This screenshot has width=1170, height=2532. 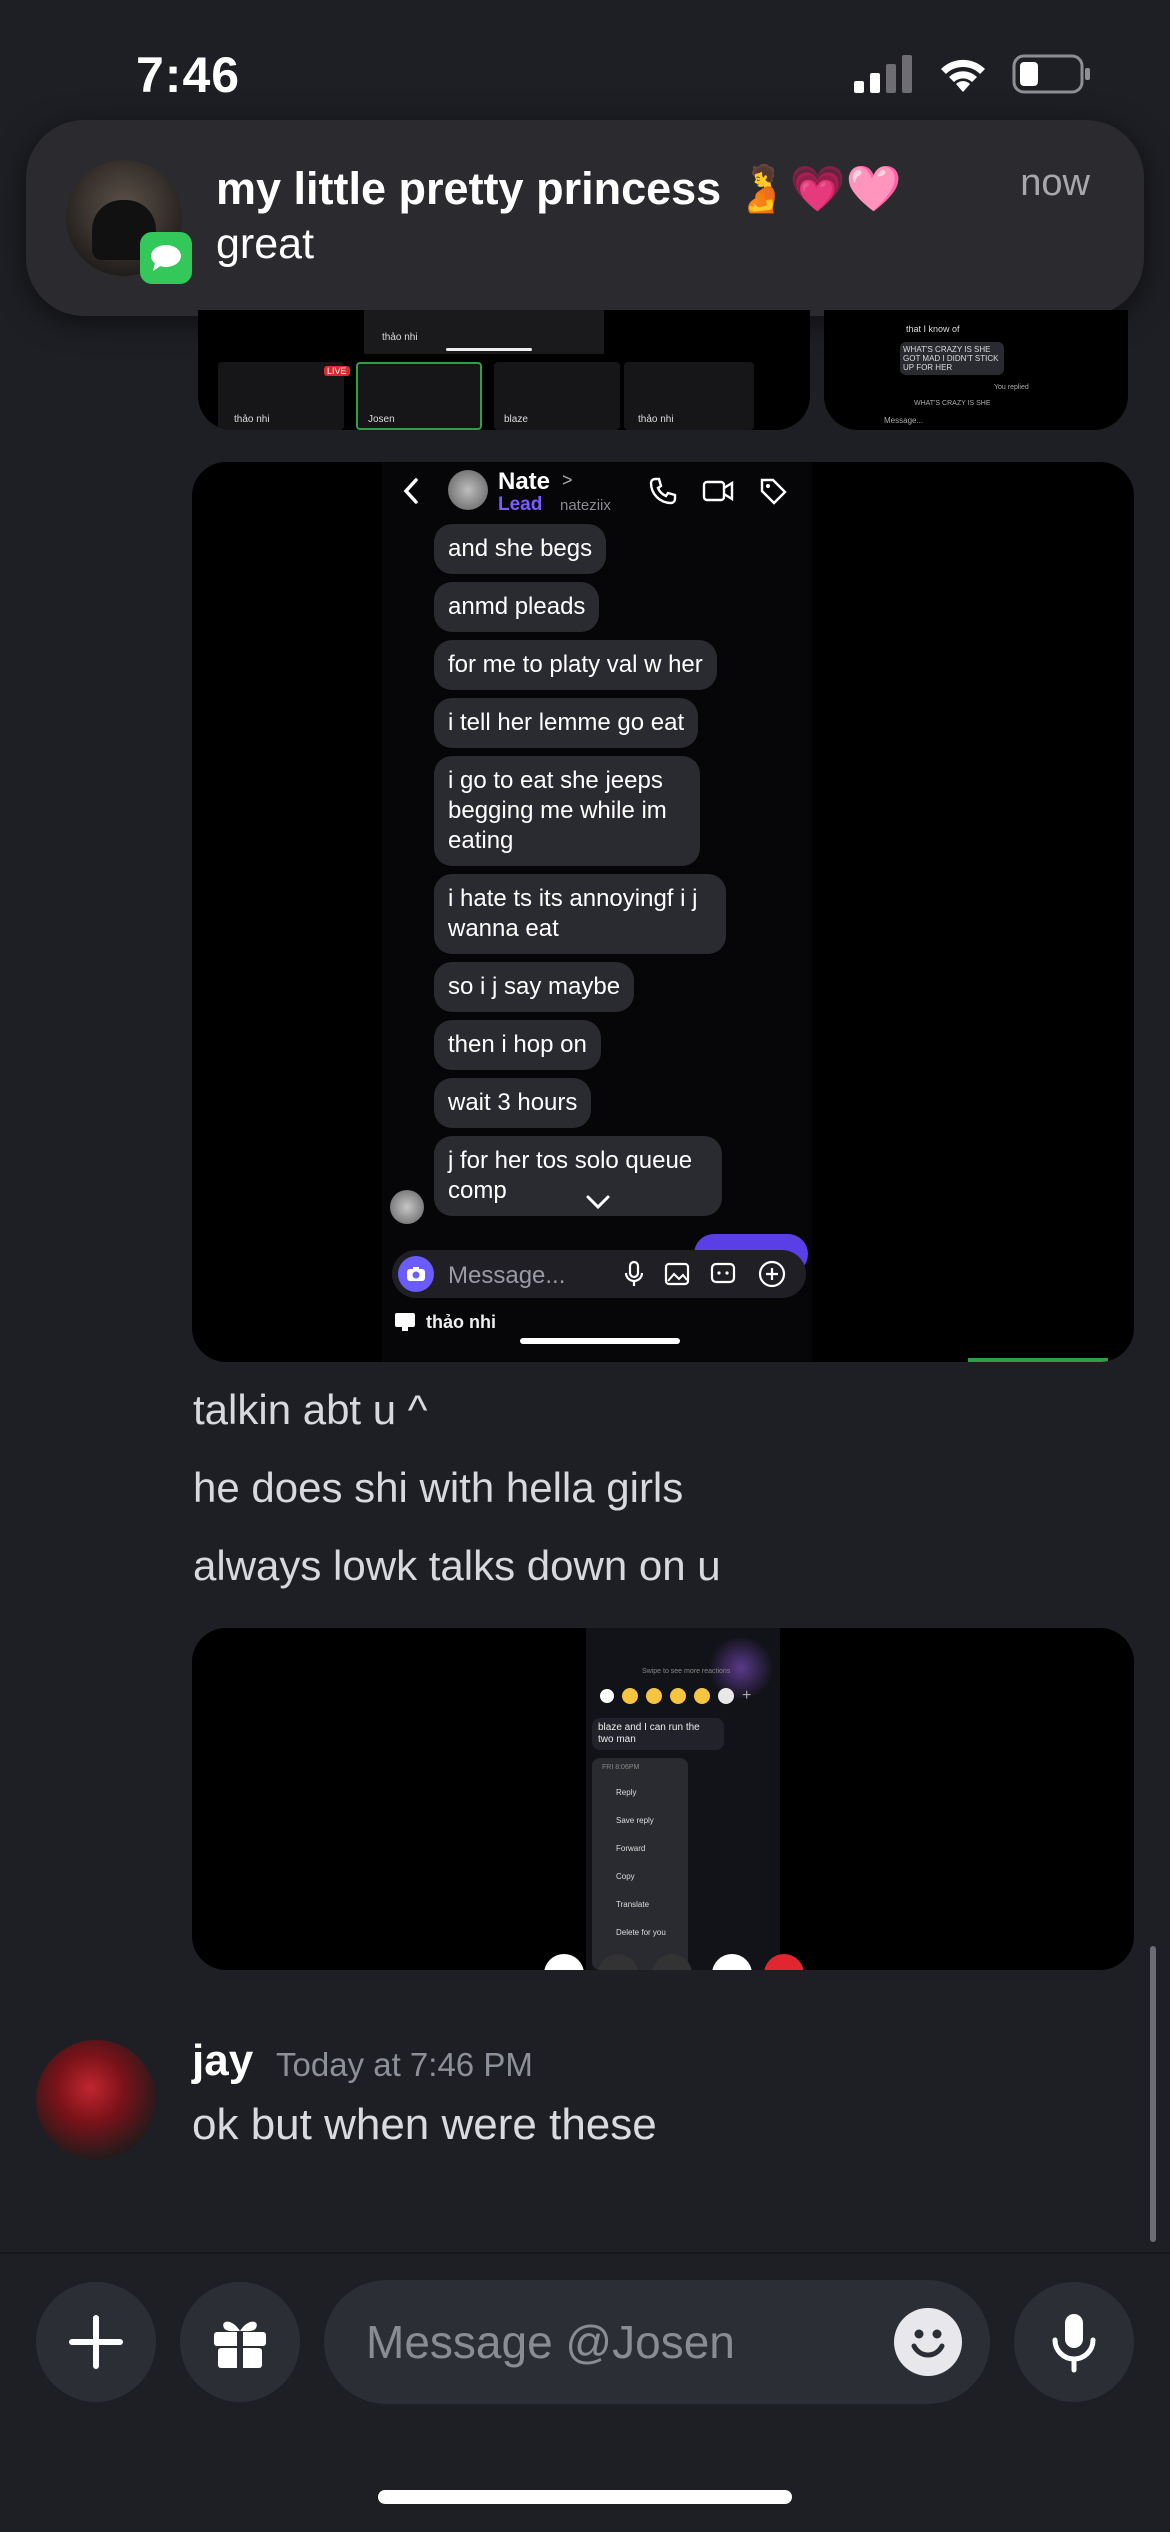 I want to click on skull-reaction-icon, so click(x=726, y=1696).